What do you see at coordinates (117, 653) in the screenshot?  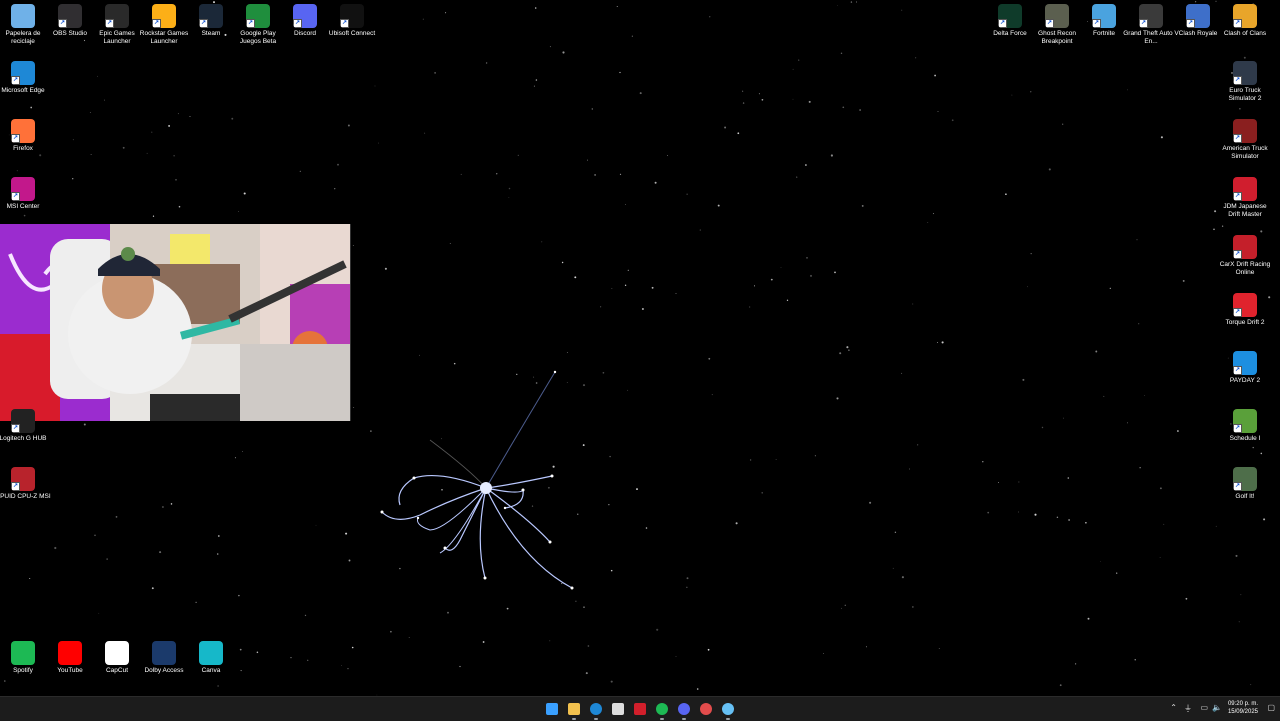 I see `capcut-icon` at bounding box center [117, 653].